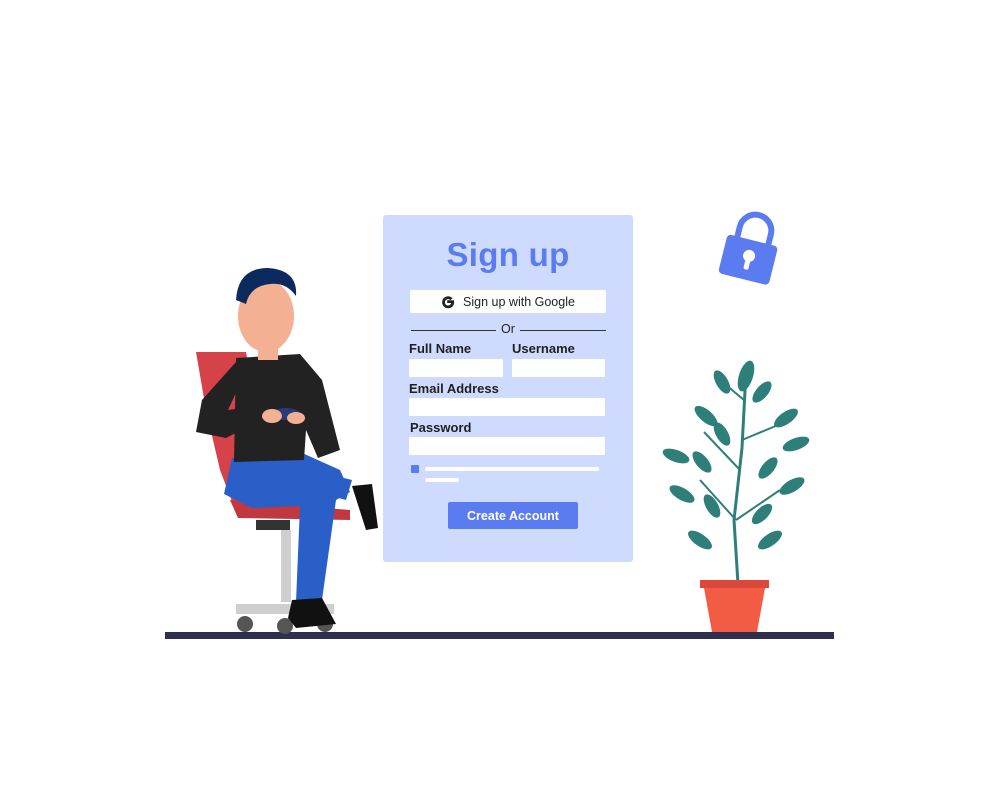  I want to click on google-g-icon, so click(448, 302).